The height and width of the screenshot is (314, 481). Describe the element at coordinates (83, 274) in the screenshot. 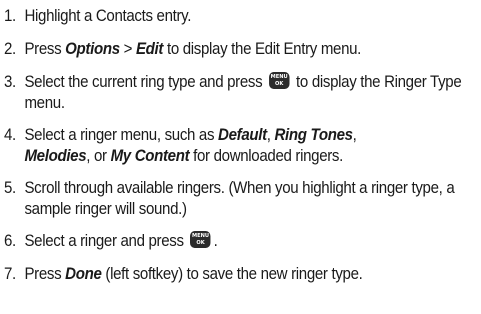

I see `done-label: Done` at that location.